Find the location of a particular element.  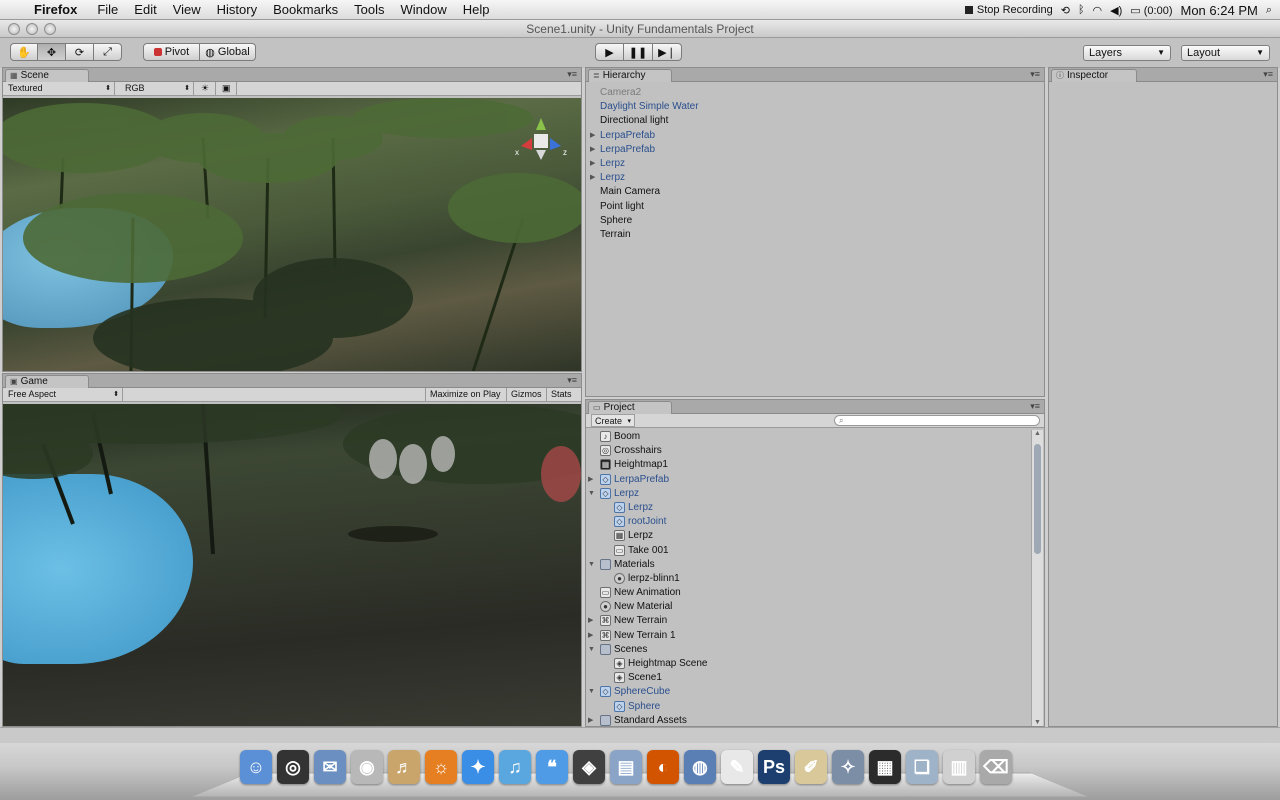

project-item: ▶ Standard Assets is located at coordinates (808, 720).